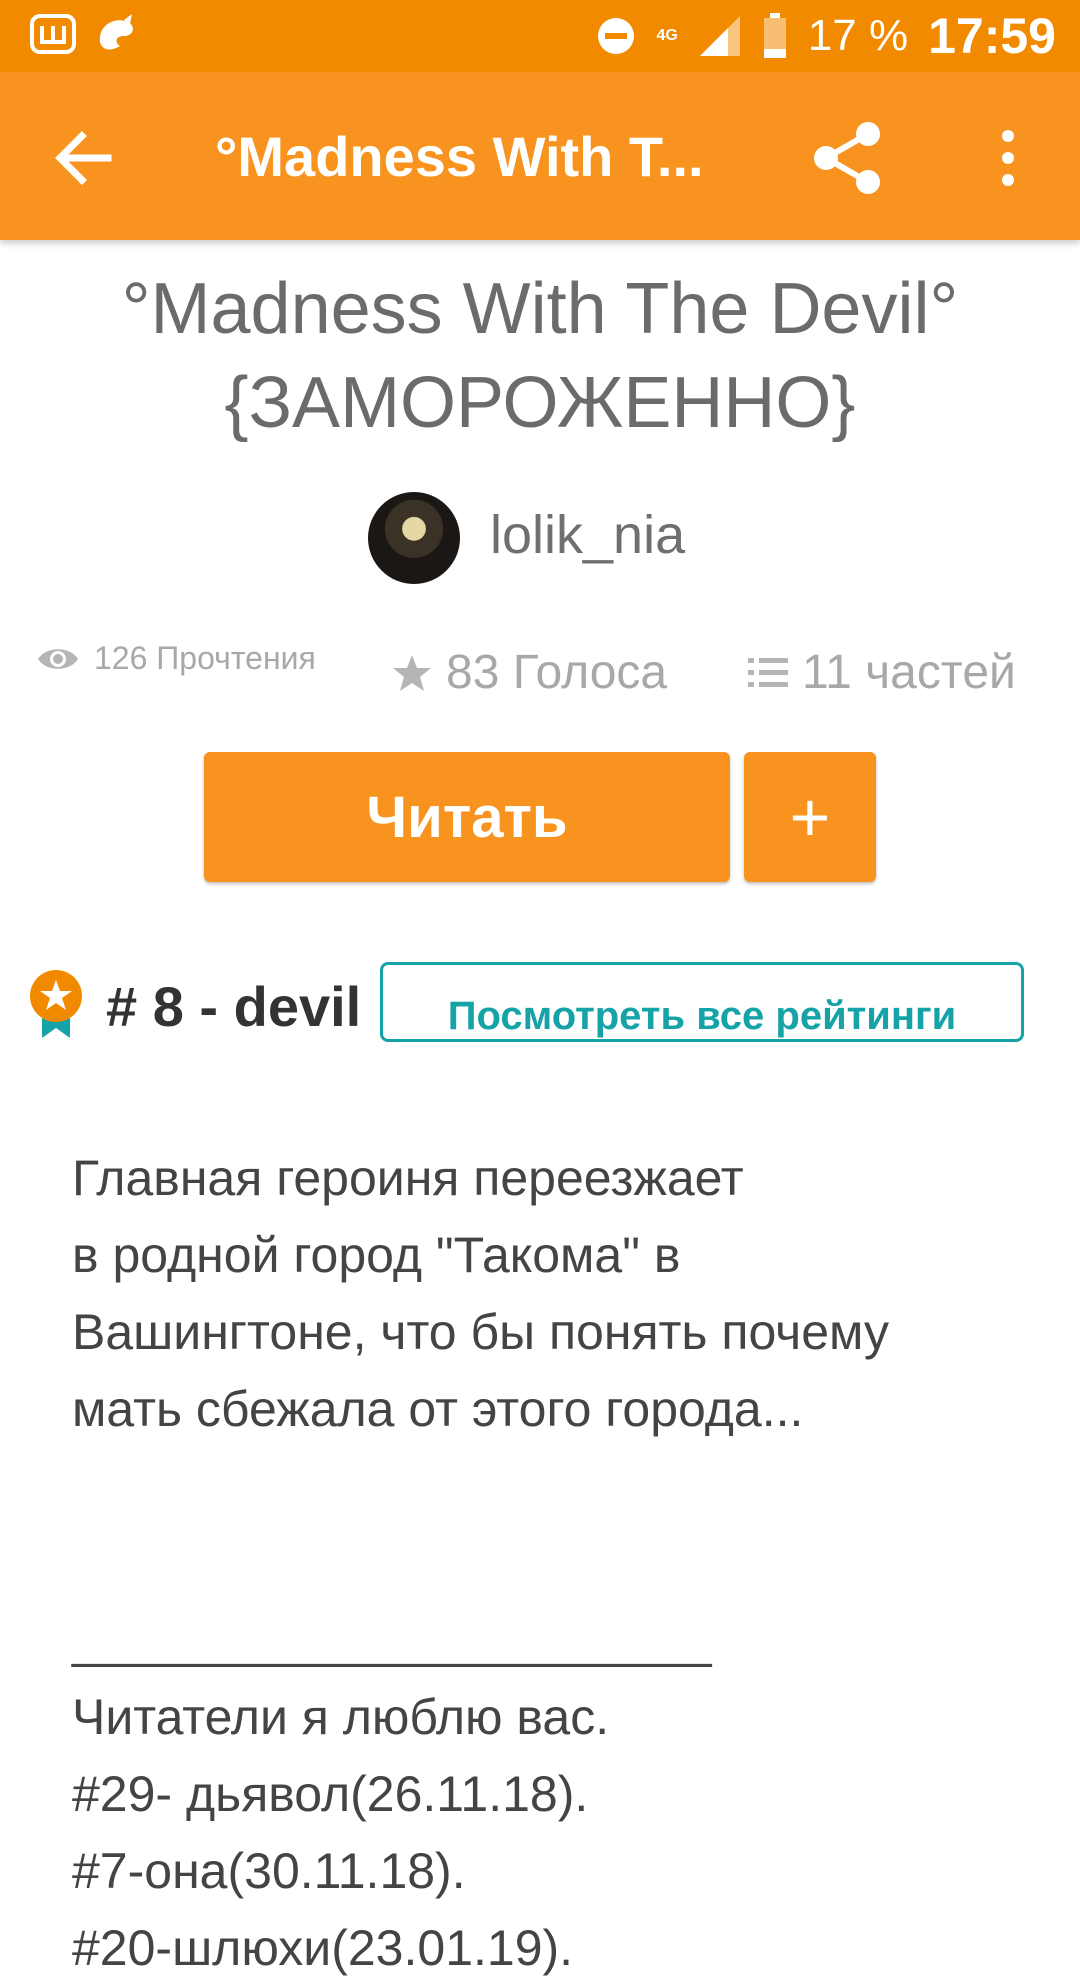  I want to click on ranking-badge-icon, so click(56, 1004).